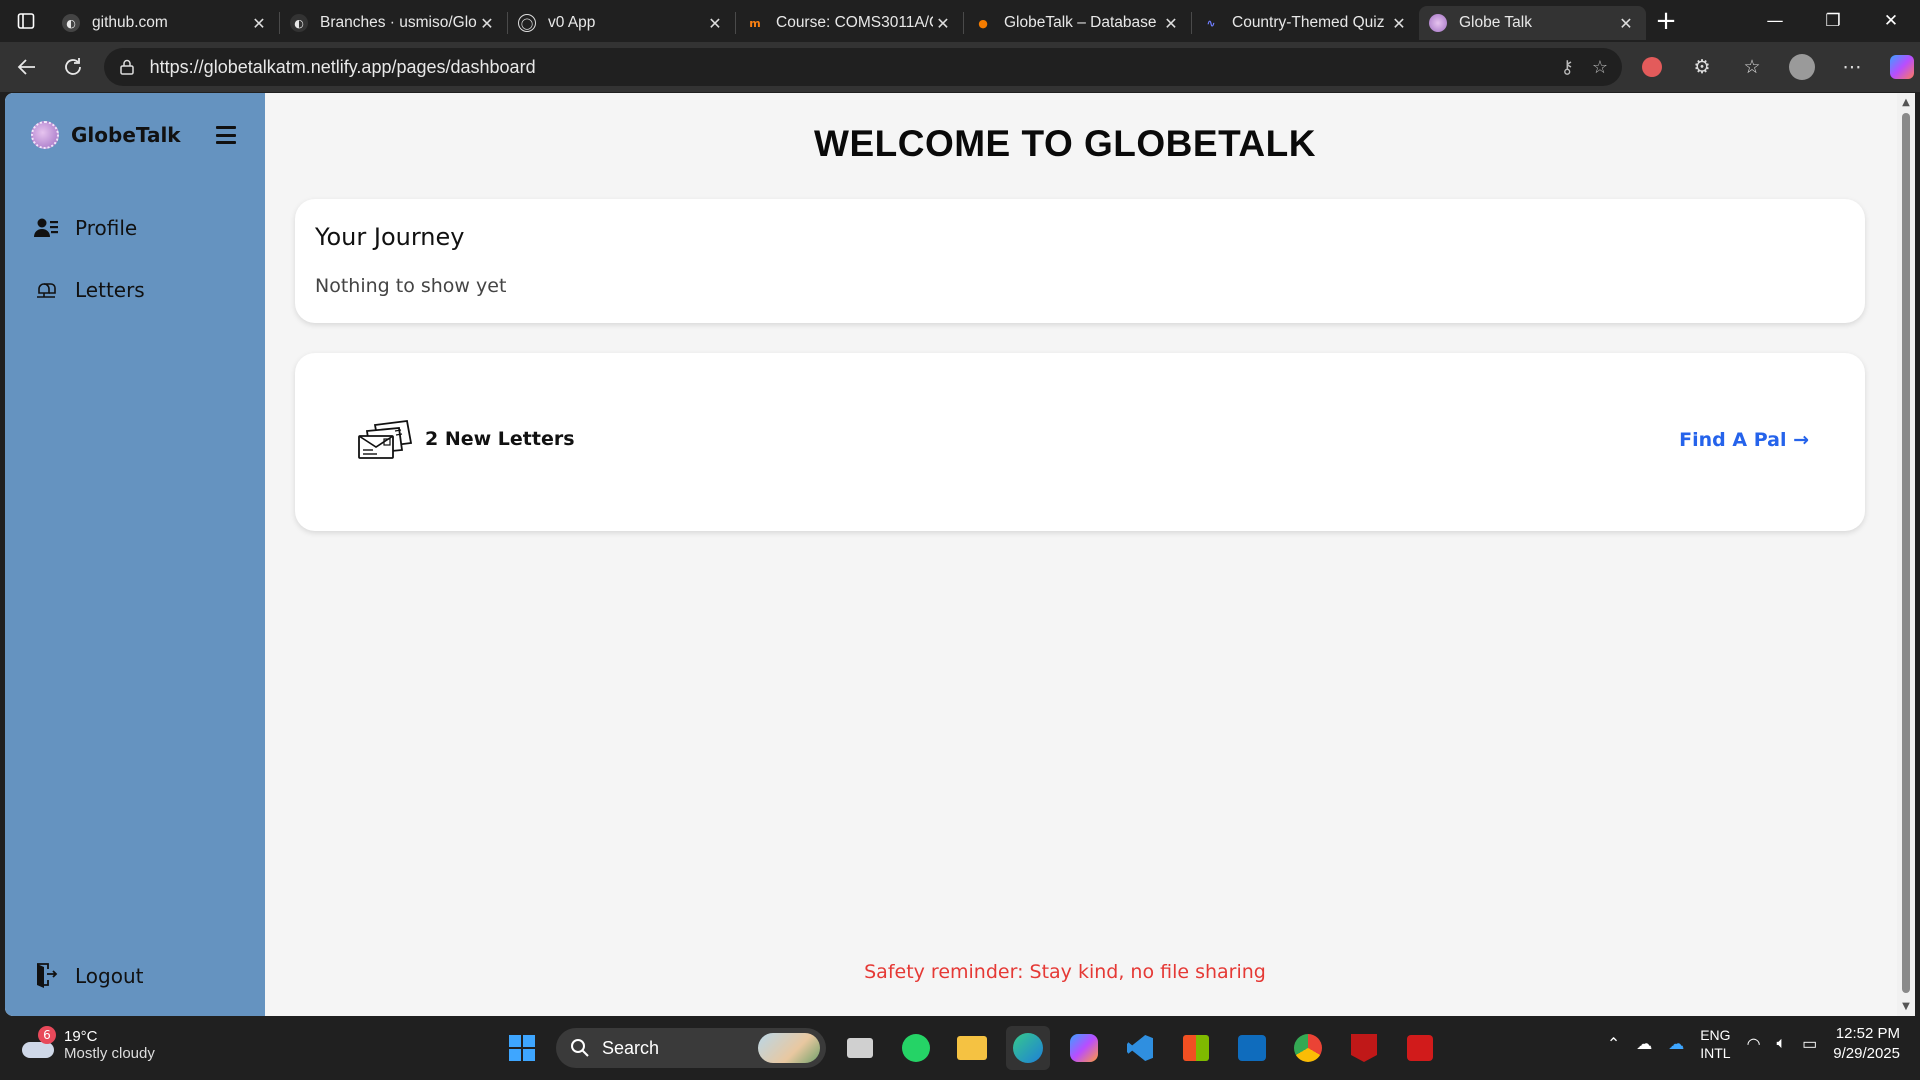  I want to click on onedrive-icon: ☁, so click(1676, 1044).